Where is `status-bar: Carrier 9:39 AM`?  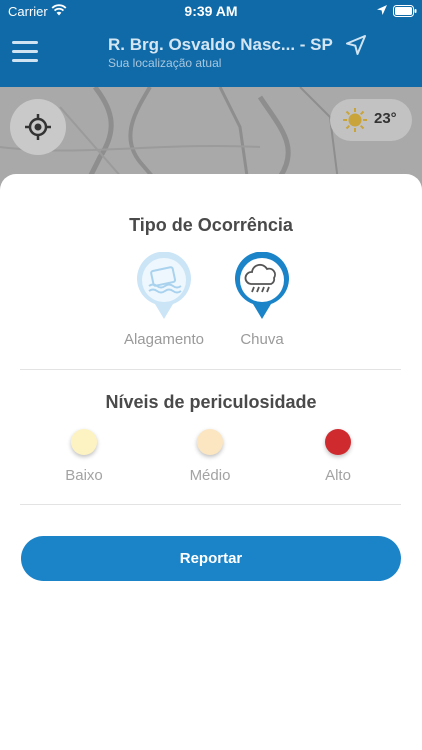
status-bar: Carrier 9:39 AM is located at coordinates (211, 11).